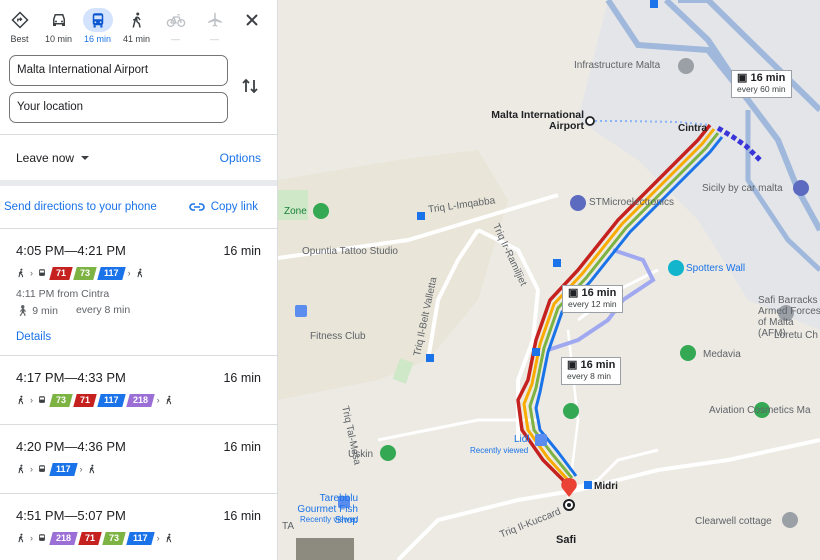  Describe the element at coordinates (589, 376) in the screenshot. I see `callout-frequency: every 8 min` at that location.